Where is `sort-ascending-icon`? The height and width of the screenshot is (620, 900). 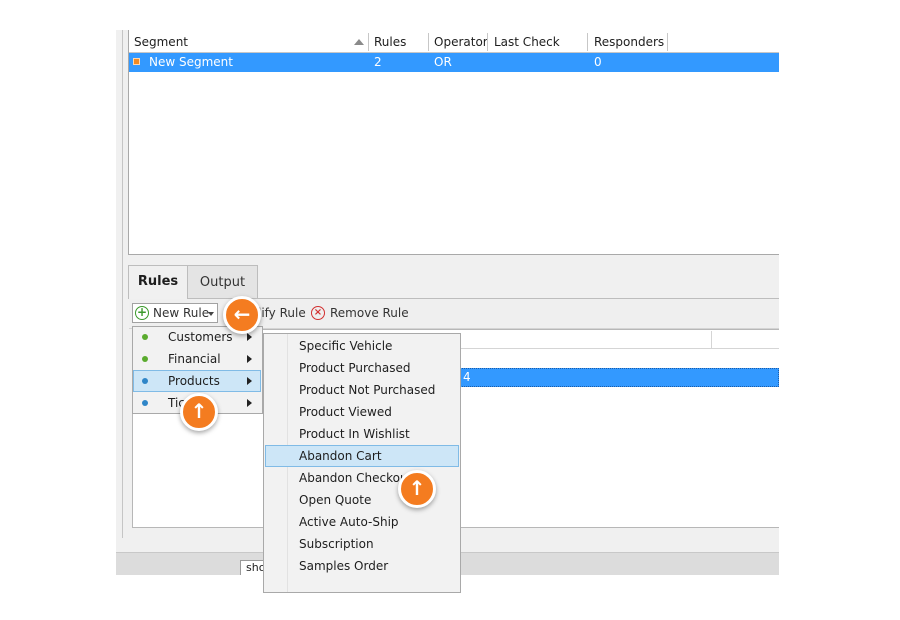
sort-ascending-icon is located at coordinates (359, 42).